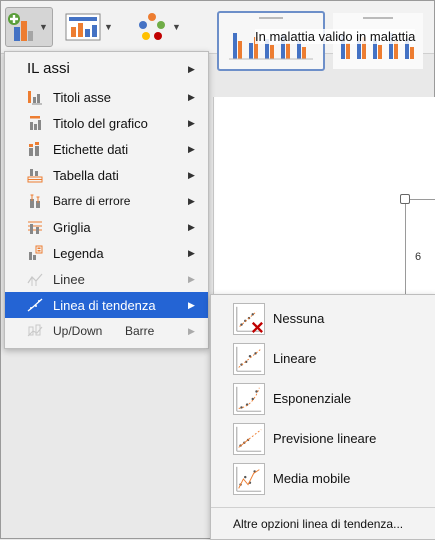  What do you see at coordinates (420, 247) in the screenshot?
I see `chart-frame` at bounding box center [420, 247].